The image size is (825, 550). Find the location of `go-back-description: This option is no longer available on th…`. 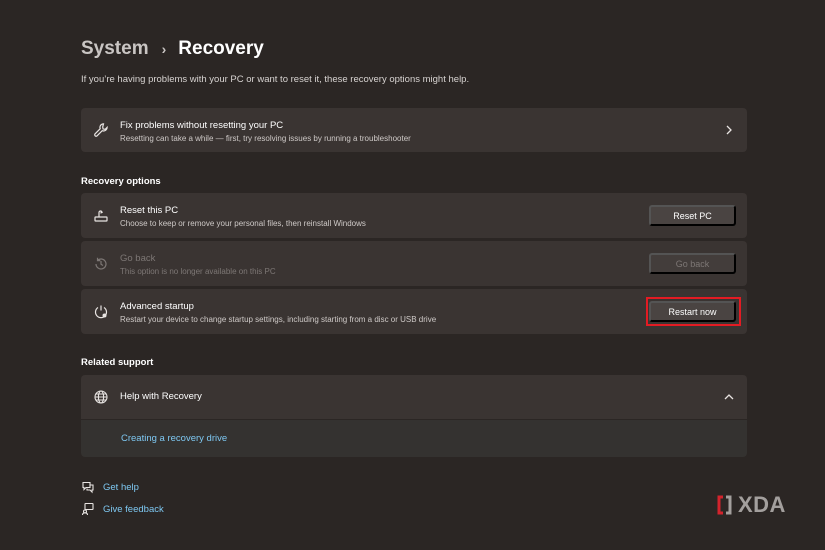

go-back-description: This option is no longer available on th… is located at coordinates (198, 271).